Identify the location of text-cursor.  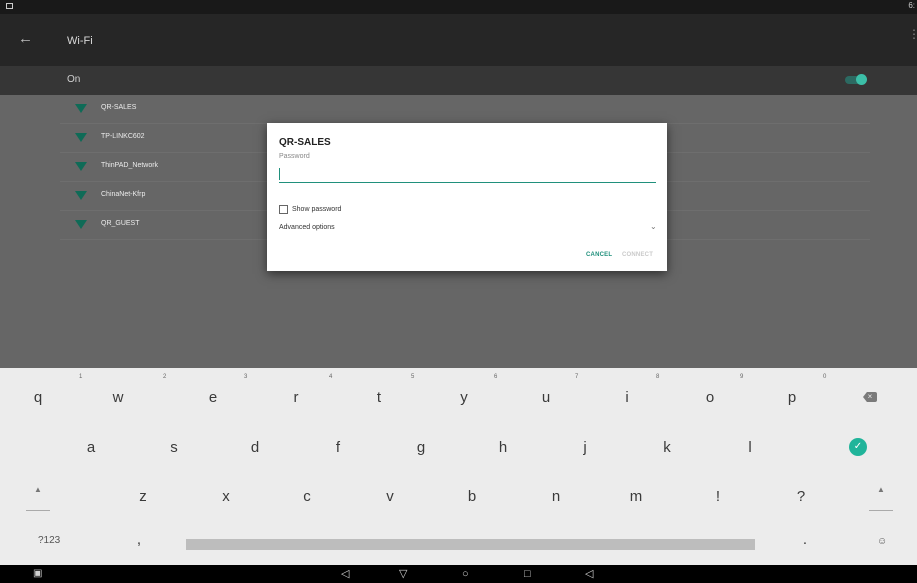
(279, 174).